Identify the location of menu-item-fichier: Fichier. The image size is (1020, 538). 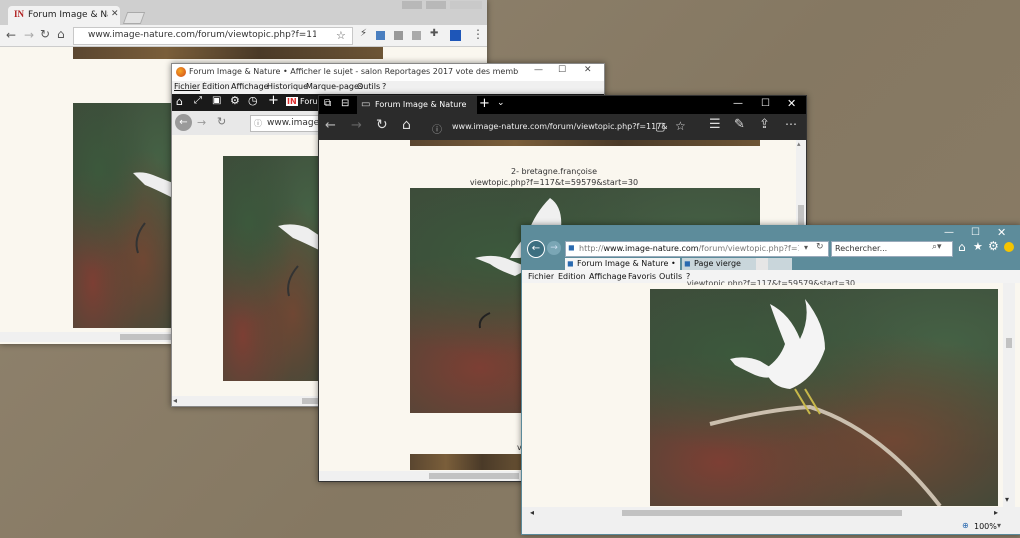
(187, 86).